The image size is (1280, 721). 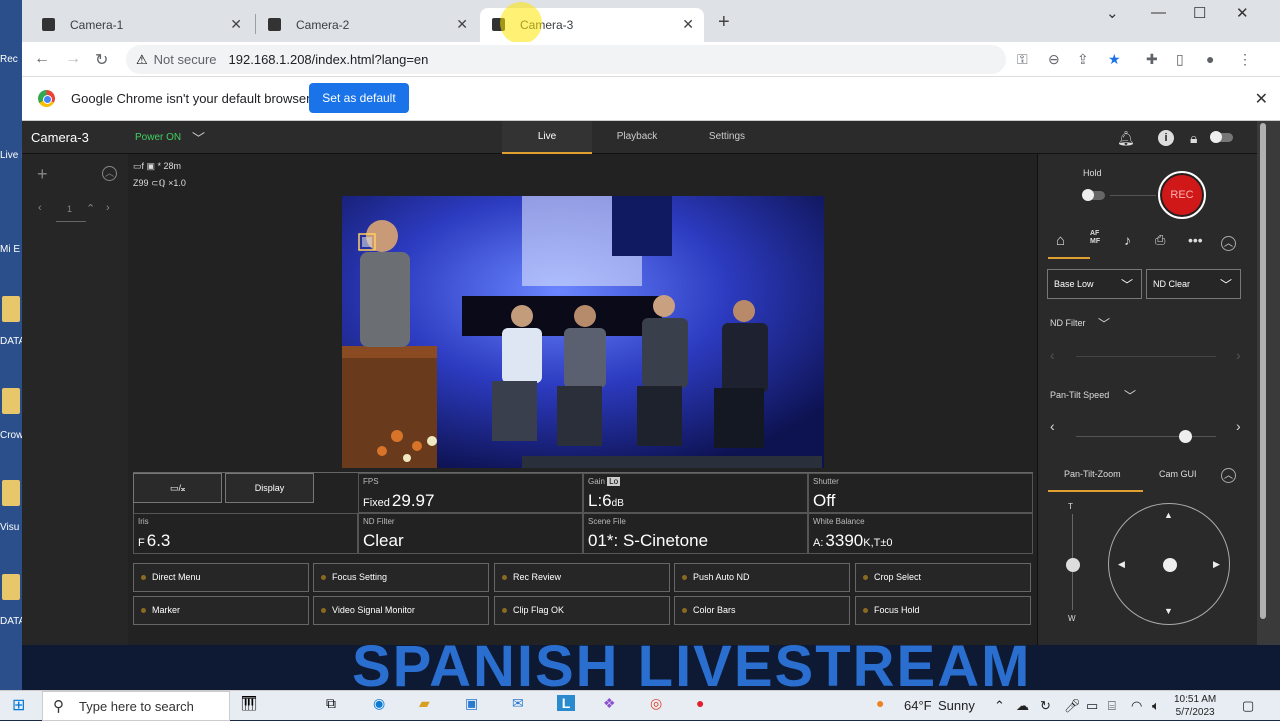 I want to click on desktop-icon-label: Mi E, so click(x=11, y=249).